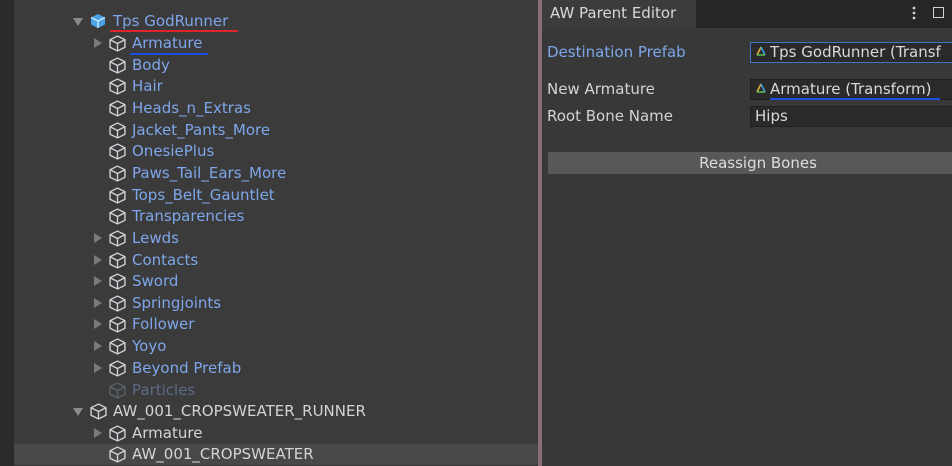 This screenshot has height=466, width=952. Describe the element at coordinates (164, 390) in the screenshot. I see `tree-item-label: Particles` at that location.